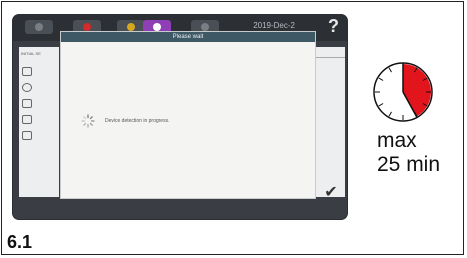  What do you see at coordinates (27, 119) in the screenshot?
I see `sidebar-item-4-icon` at bounding box center [27, 119].